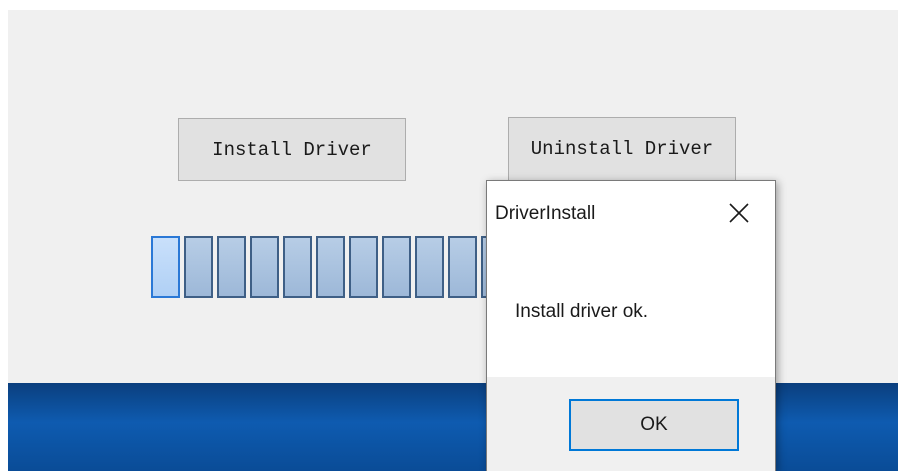 The width and height of the screenshot is (906, 471). Describe the element at coordinates (292, 149) in the screenshot. I see `install-driver-button: Install Driver` at that location.